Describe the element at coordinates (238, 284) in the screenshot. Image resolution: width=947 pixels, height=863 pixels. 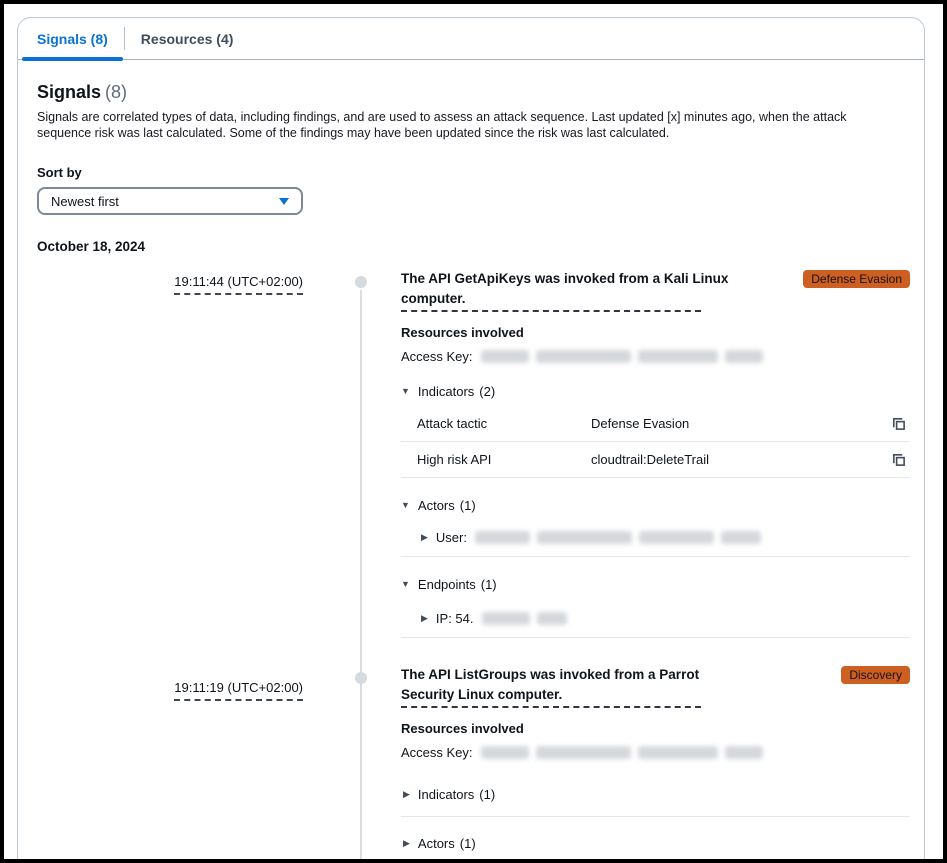
I see `signal-timestamp: 19:11:44 (UTC+02:00)` at that location.